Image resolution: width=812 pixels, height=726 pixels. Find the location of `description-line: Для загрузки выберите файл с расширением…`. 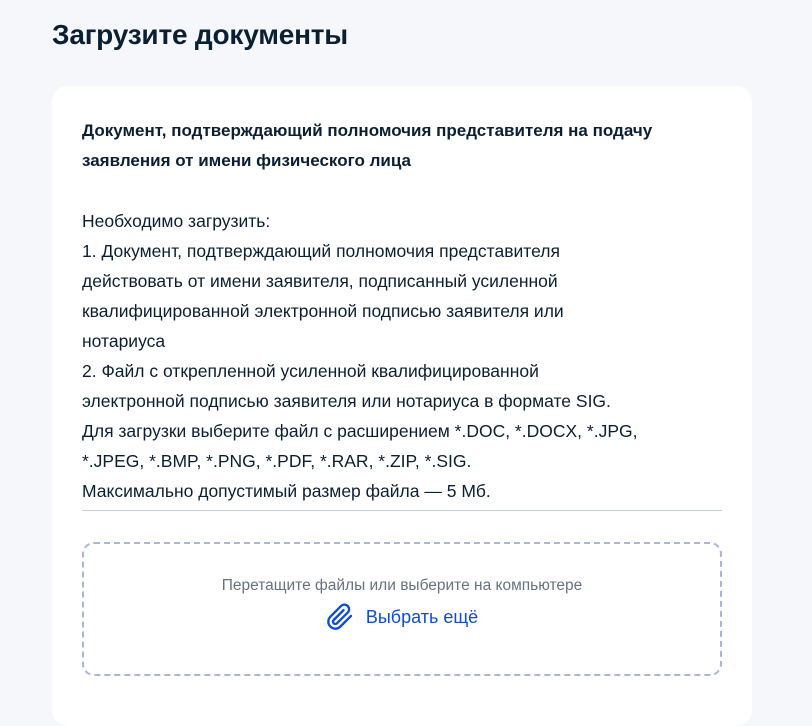

description-line: Для загрузки выберите файл с расширением… is located at coordinates (360, 431).